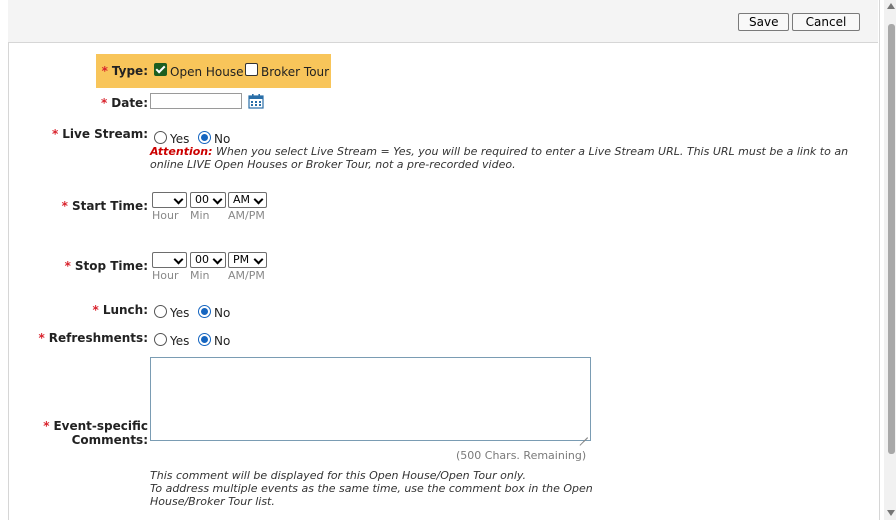  I want to click on lunch-yes-label: Yes, so click(180, 313).